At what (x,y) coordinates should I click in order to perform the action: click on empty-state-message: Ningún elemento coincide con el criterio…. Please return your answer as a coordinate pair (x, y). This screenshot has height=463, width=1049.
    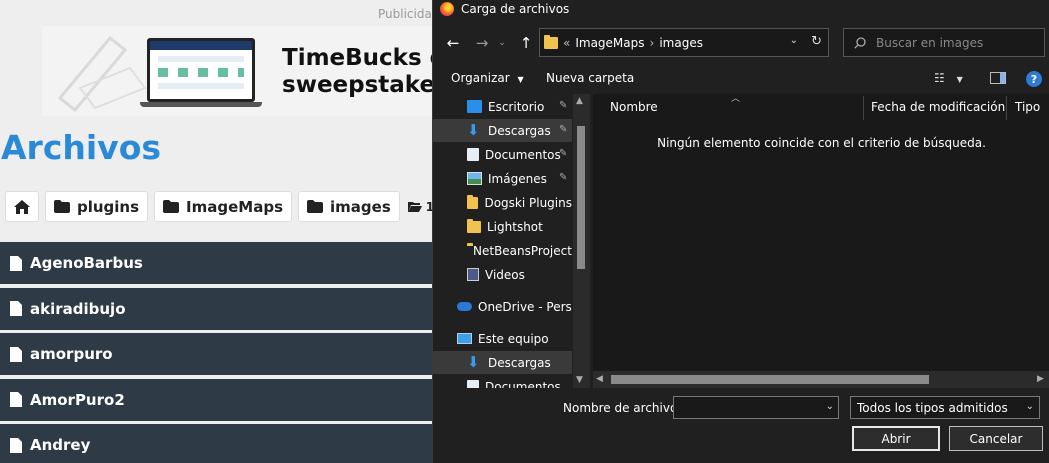
    Looking at the image, I should click on (821, 143).